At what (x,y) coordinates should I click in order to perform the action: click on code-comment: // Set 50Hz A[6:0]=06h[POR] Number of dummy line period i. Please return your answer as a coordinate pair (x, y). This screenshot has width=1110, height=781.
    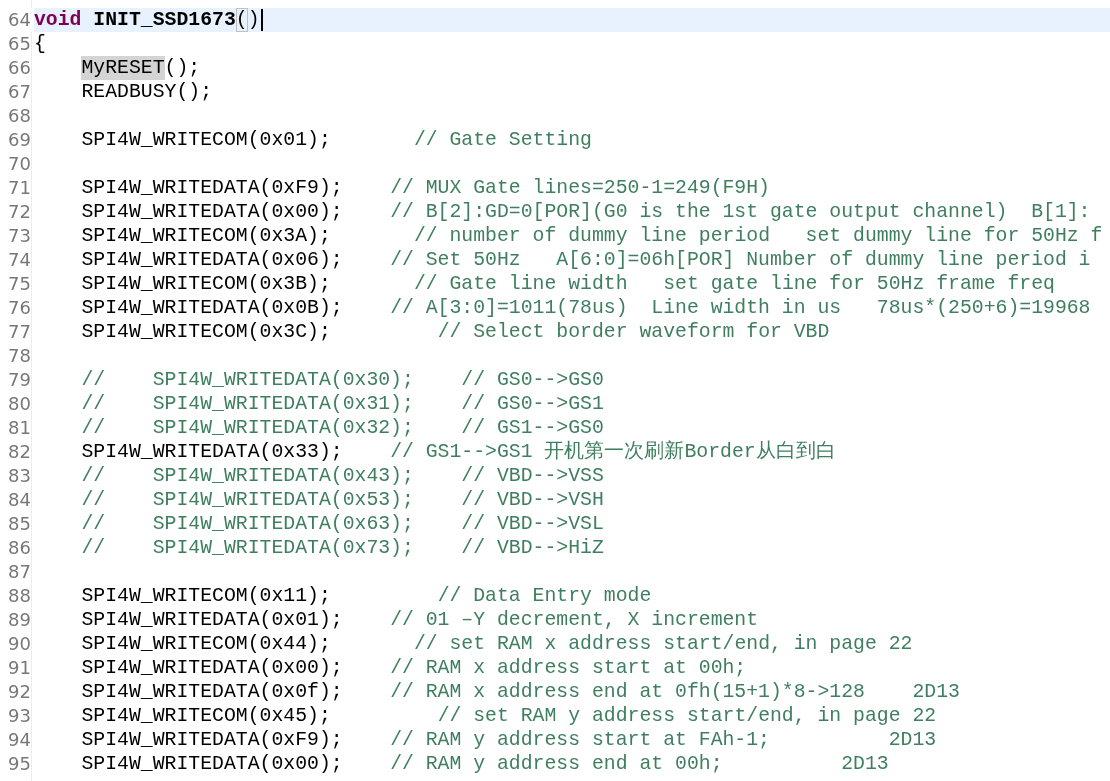
    Looking at the image, I should click on (740, 260).